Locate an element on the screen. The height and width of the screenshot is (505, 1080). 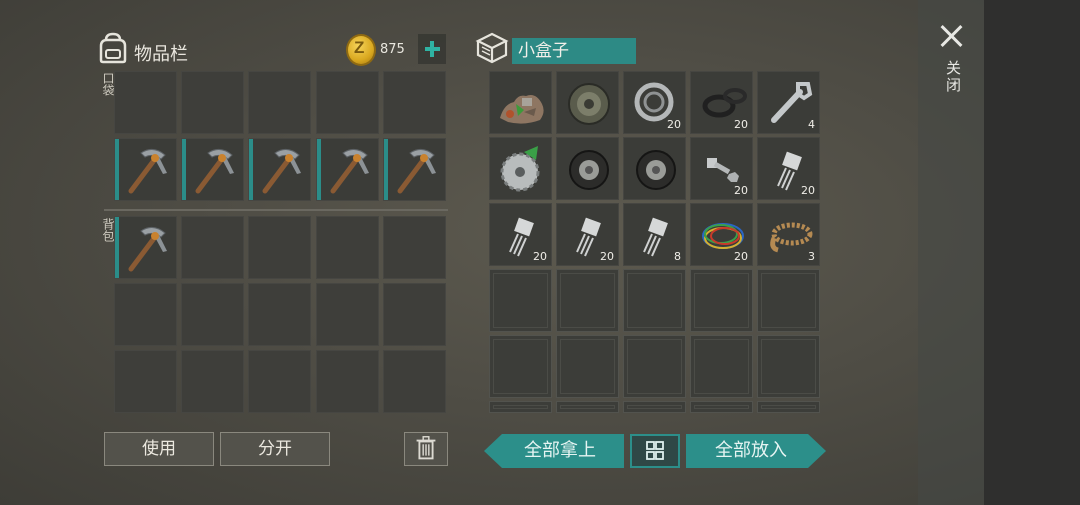
trash-button is located at coordinates (426, 449).